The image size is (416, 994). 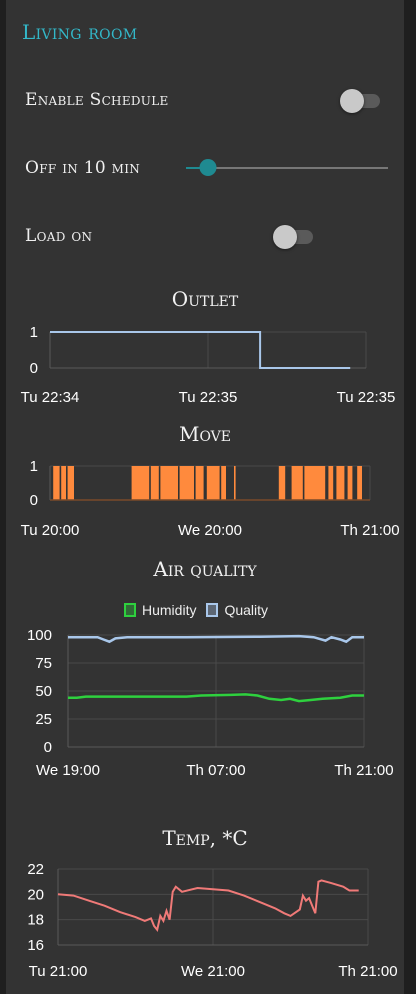 What do you see at coordinates (246, 610) in the screenshot?
I see `legend-label-quality: Quality` at bounding box center [246, 610].